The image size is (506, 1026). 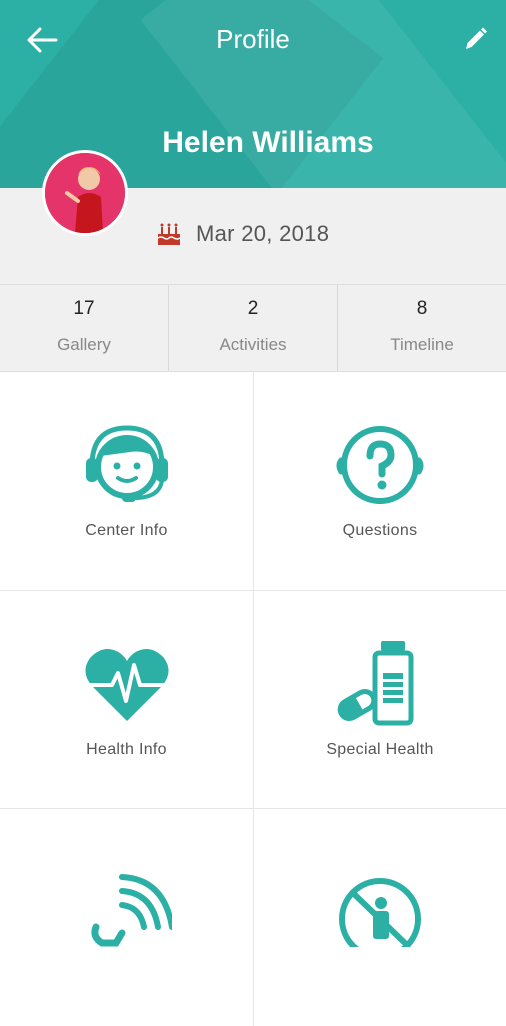 I want to click on stat-count: 2, so click(x=253, y=308).